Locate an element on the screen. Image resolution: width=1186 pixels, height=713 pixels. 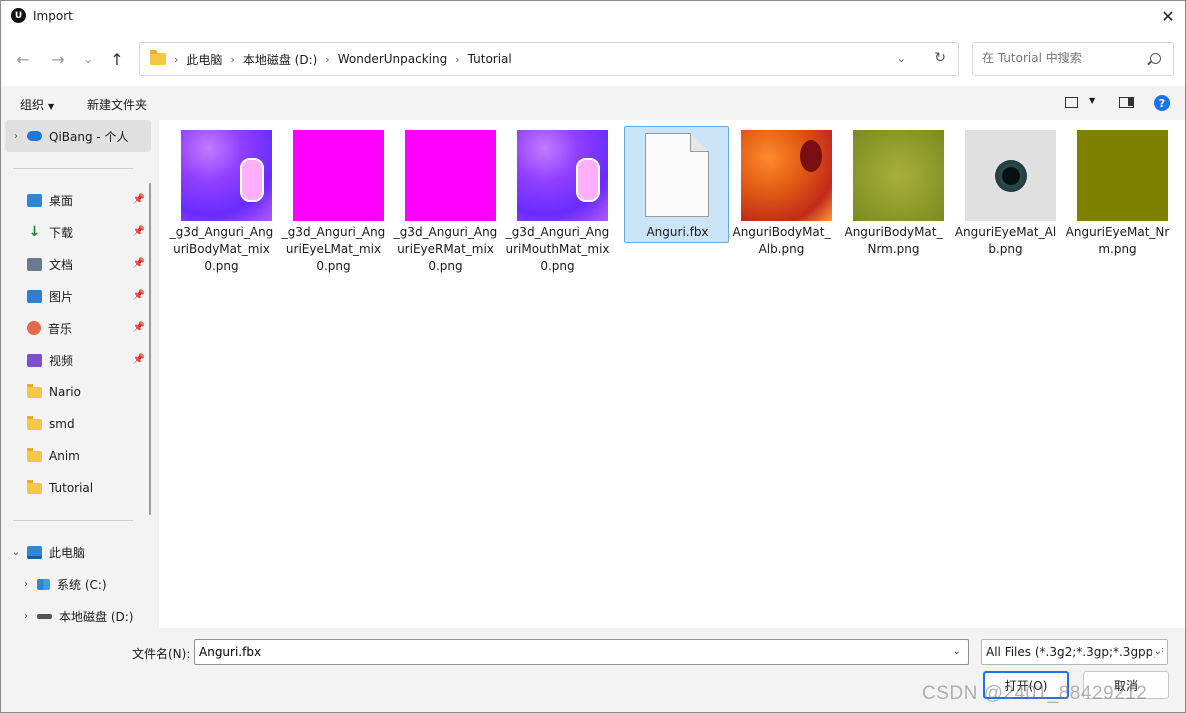
sidebar-item-tutorial: Tutorial is located at coordinates (78, 488).